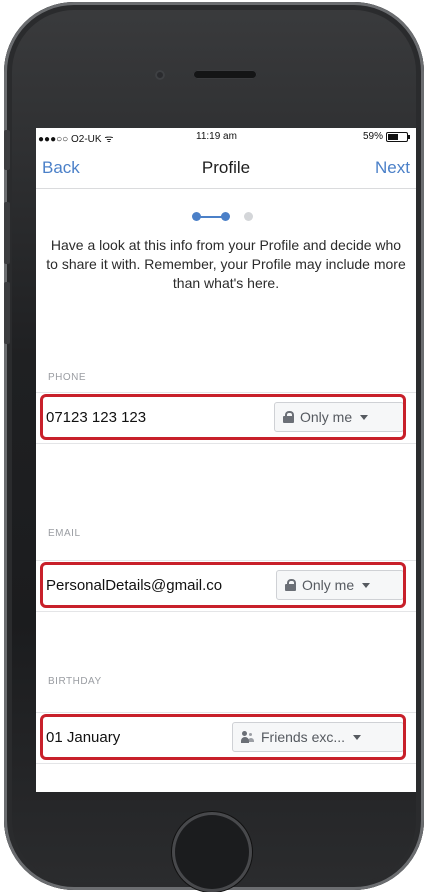 The image size is (428, 892). I want to click on back-button: Back, so click(61, 168).